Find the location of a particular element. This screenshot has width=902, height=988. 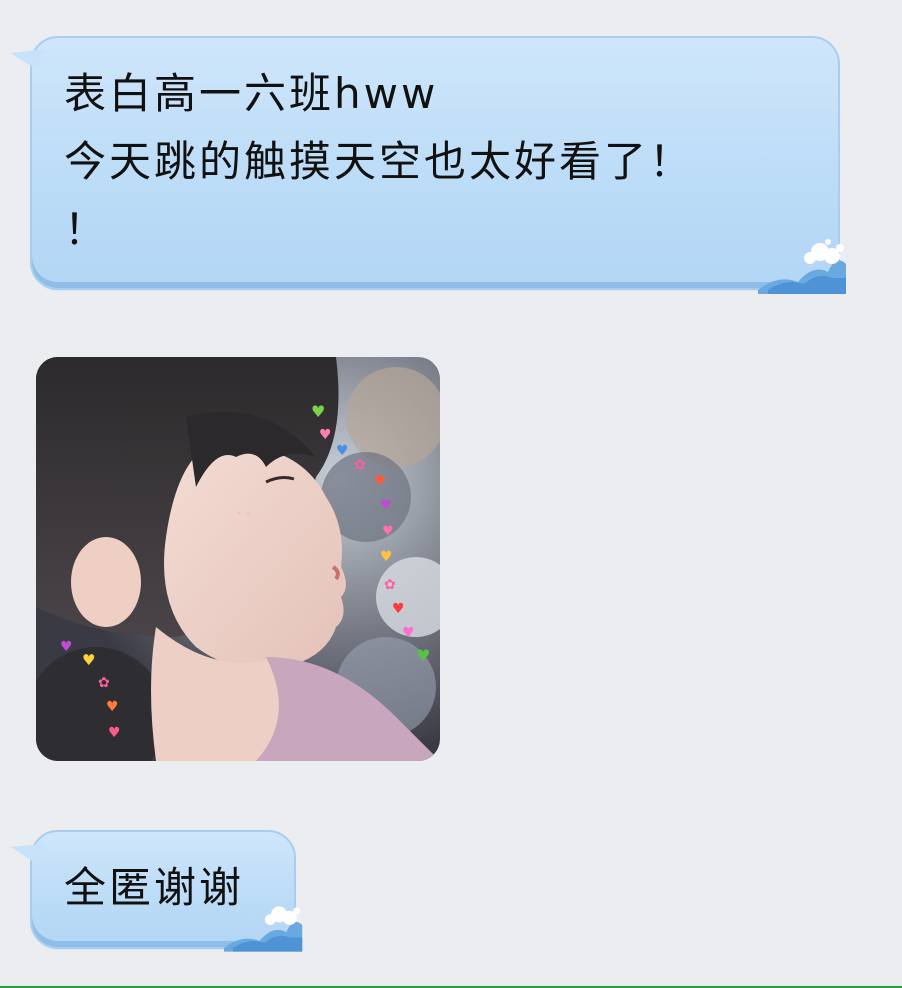

message-line: ！ is located at coordinates (87, 229).